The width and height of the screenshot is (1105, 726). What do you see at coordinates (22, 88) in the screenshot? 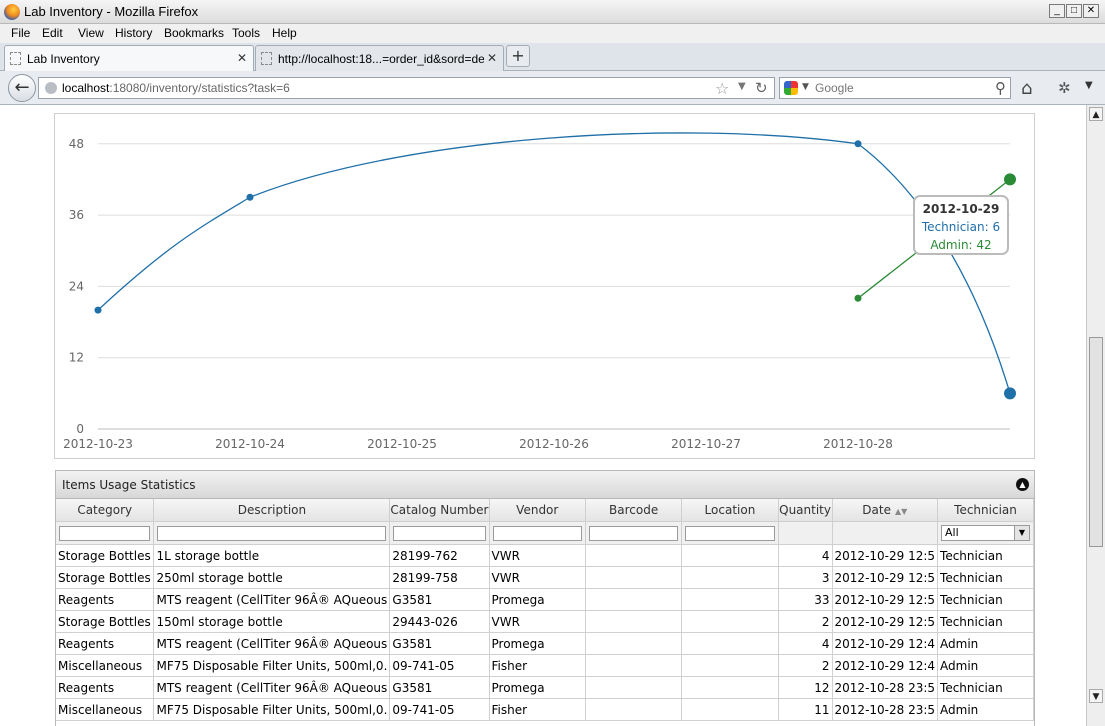
I see `back-button: ←` at bounding box center [22, 88].